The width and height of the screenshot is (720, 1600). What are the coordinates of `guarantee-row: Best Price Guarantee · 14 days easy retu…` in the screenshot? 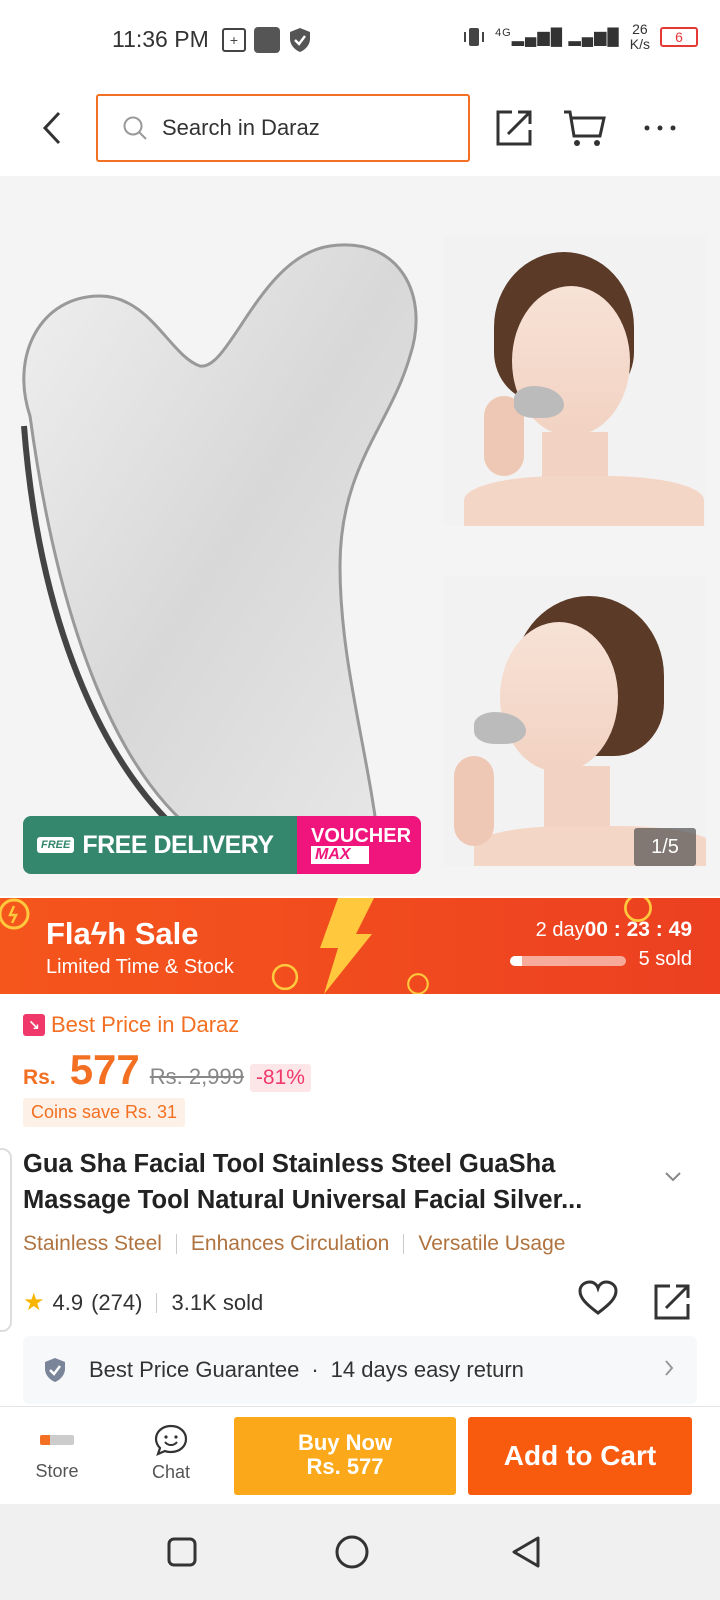 It's located at (360, 1370).